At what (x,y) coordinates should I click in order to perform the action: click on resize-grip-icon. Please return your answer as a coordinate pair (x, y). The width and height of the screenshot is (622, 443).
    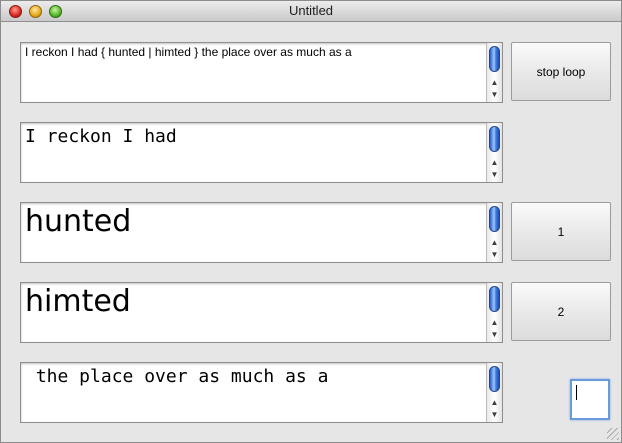
    Looking at the image, I should click on (613, 434).